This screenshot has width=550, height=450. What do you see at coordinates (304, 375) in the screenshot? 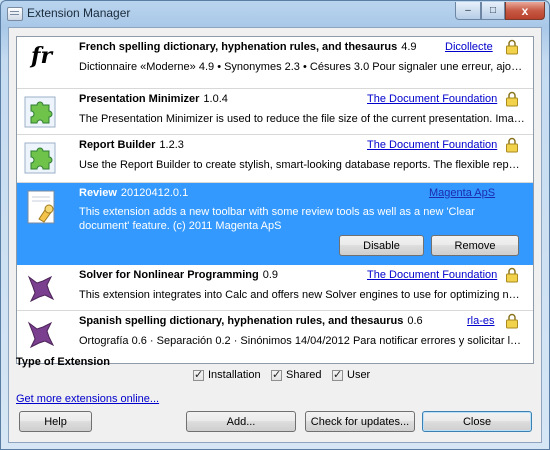
I see `checkbox-label: Shared` at bounding box center [304, 375].